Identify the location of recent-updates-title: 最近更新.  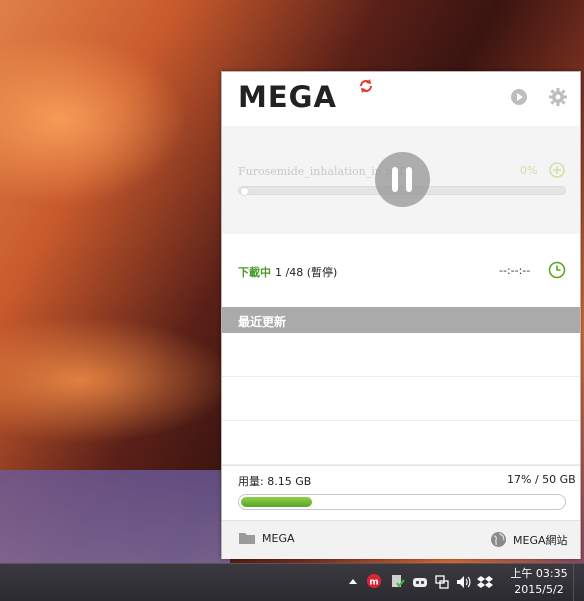
(262, 322).